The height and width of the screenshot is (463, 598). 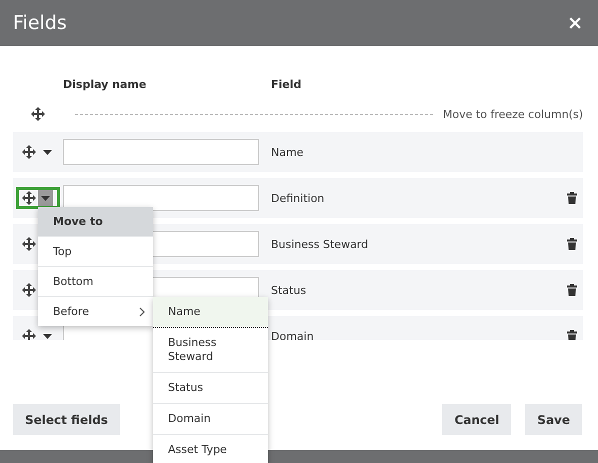 What do you see at coordinates (210, 387) in the screenshot?
I see `menu-item: Status` at bounding box center [210, 387].